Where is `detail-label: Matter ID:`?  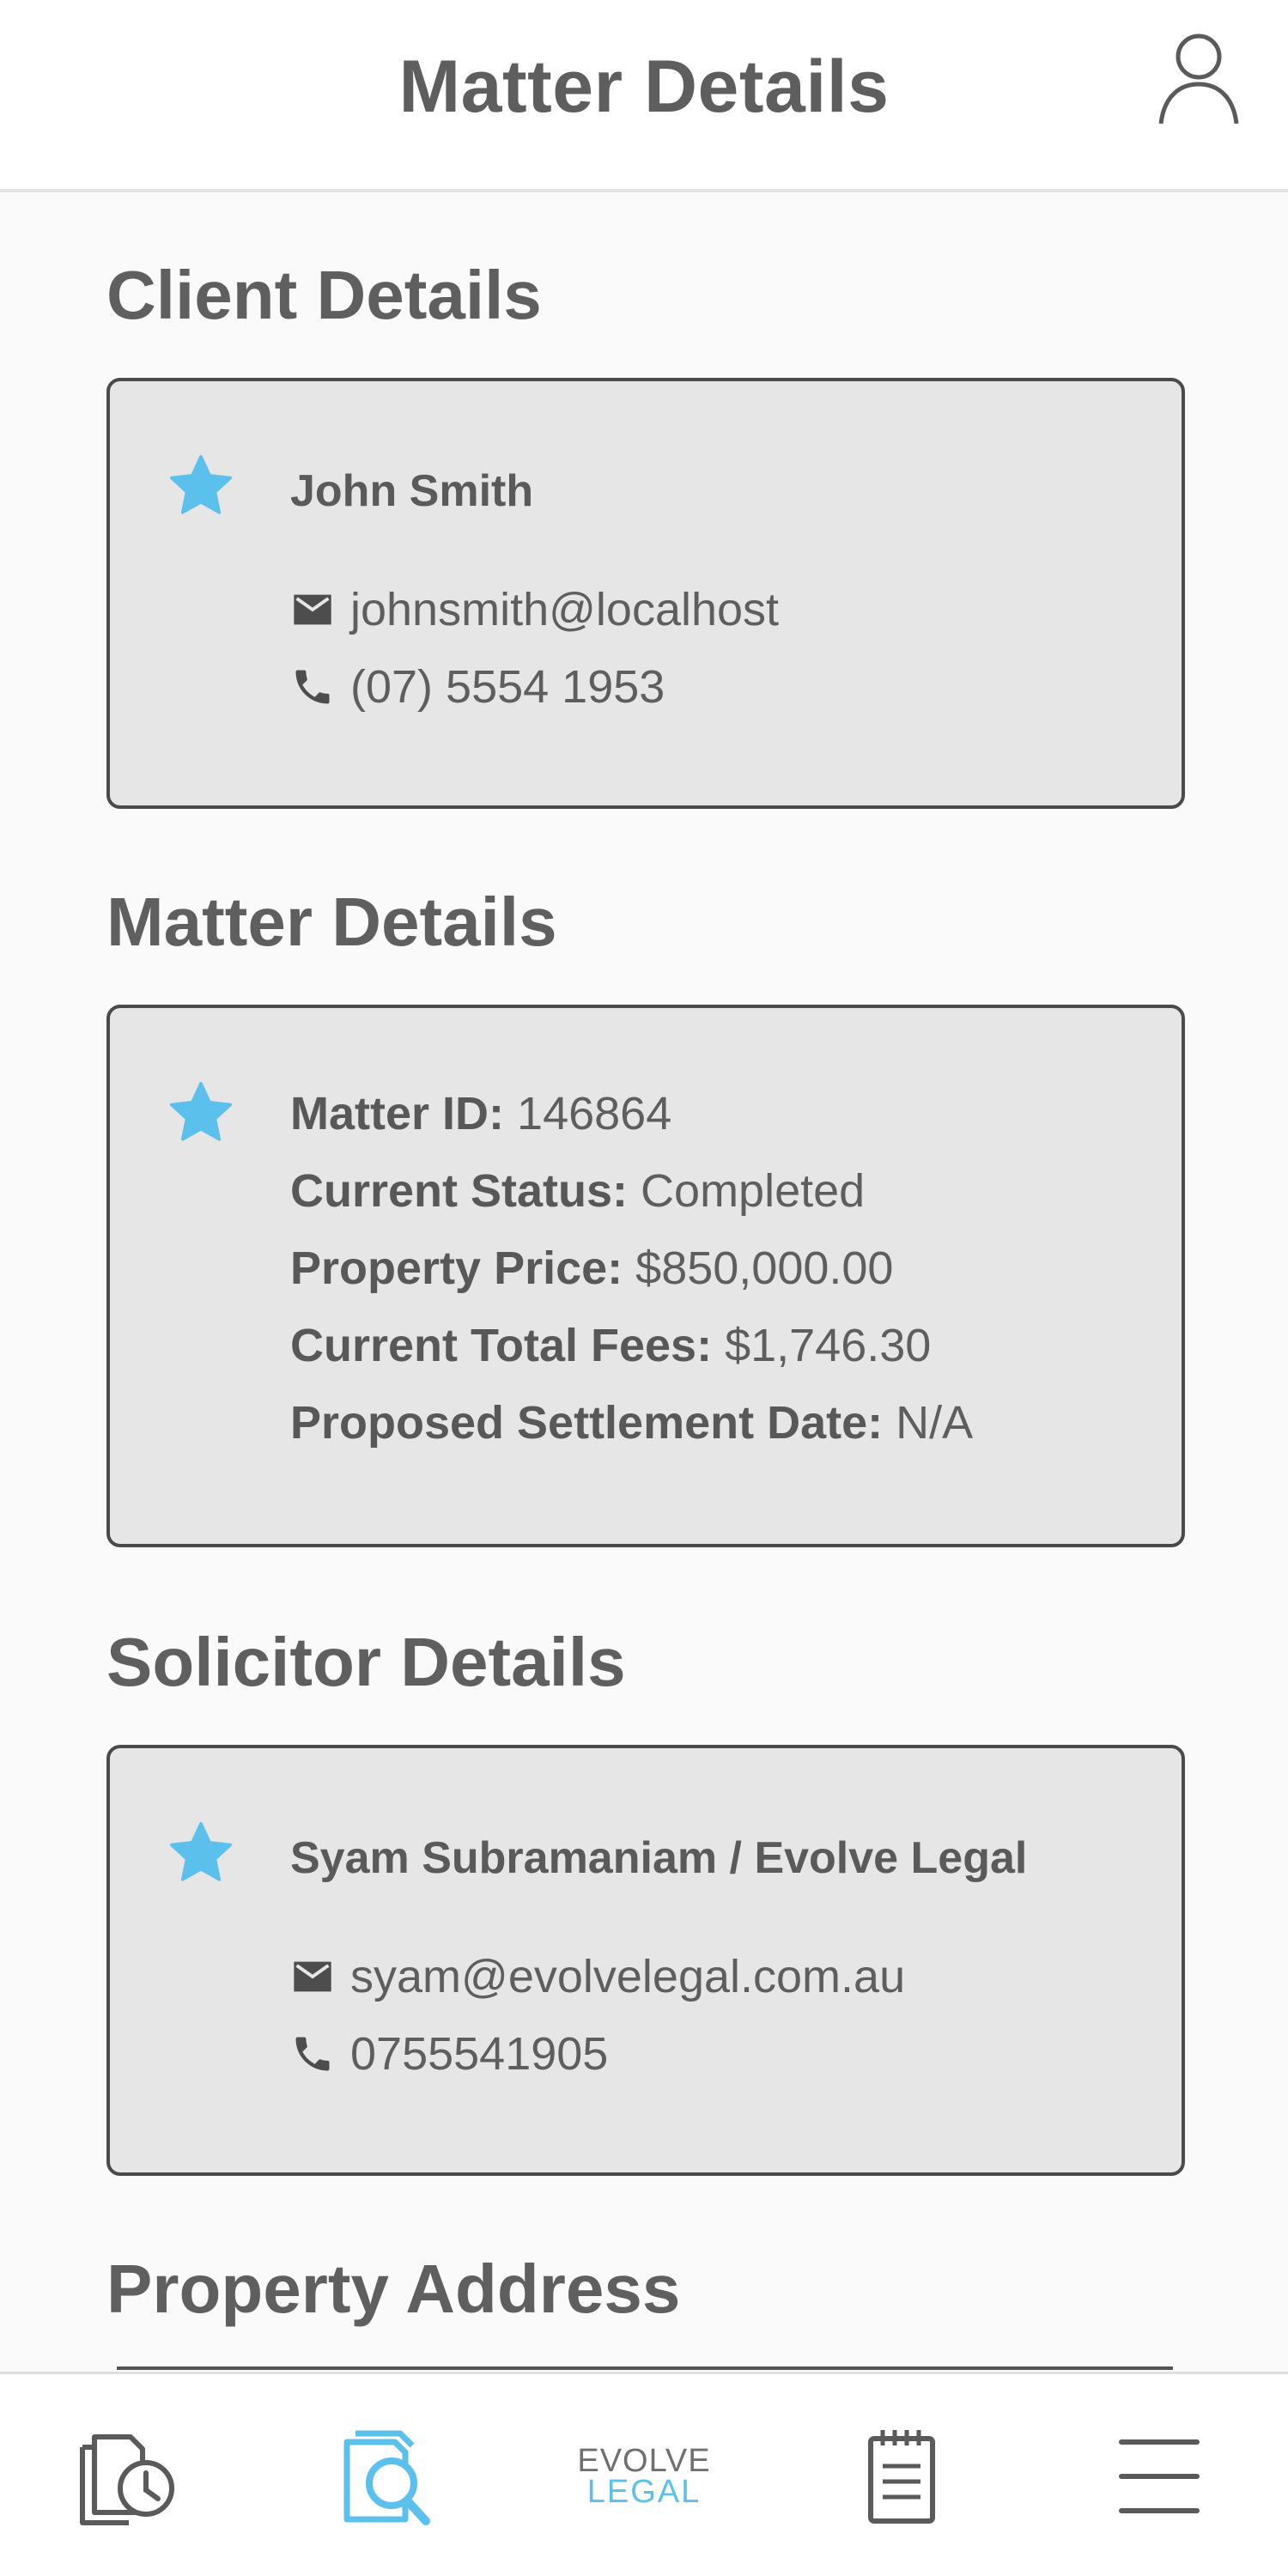
detail-label: Matter ID: is located at coordinates (398, 1113).